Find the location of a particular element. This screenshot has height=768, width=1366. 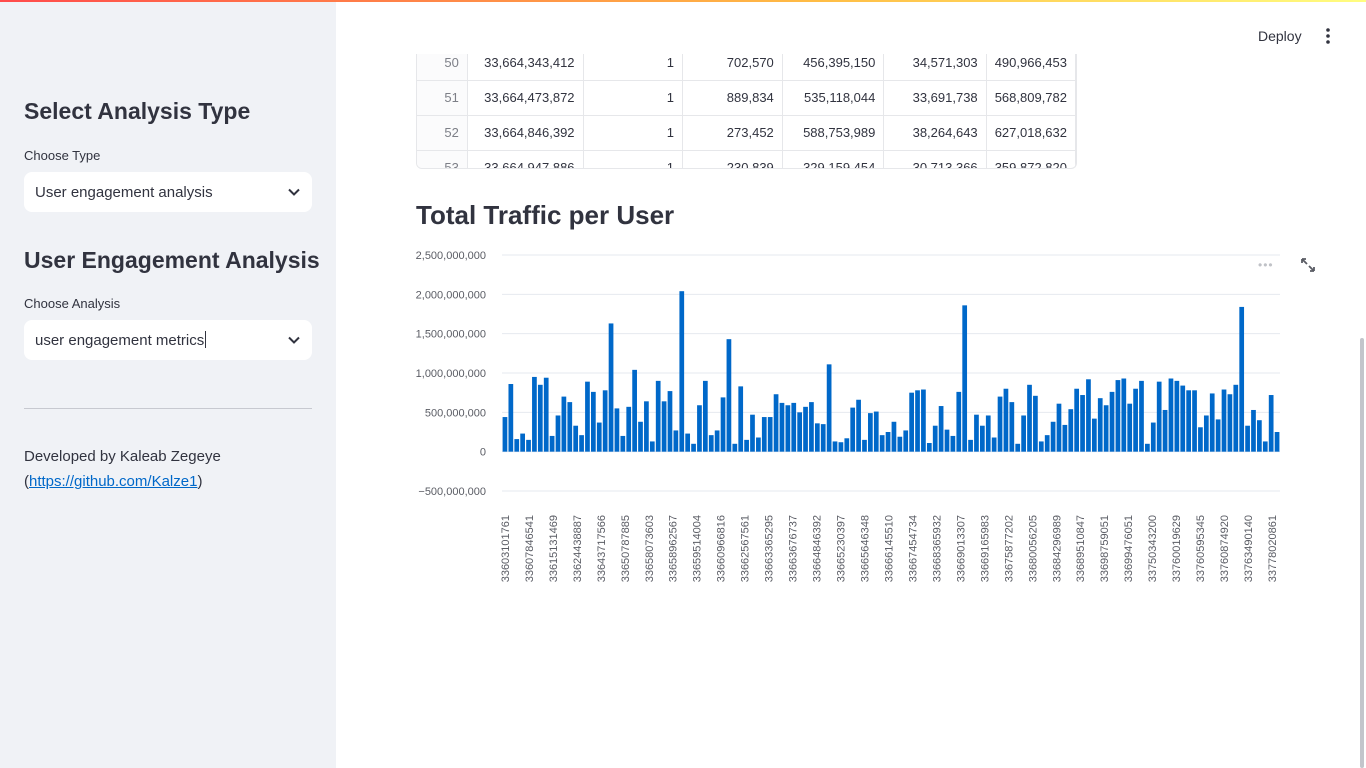

table-cell: 568,809,782 is located at coordinates (1031, 98).